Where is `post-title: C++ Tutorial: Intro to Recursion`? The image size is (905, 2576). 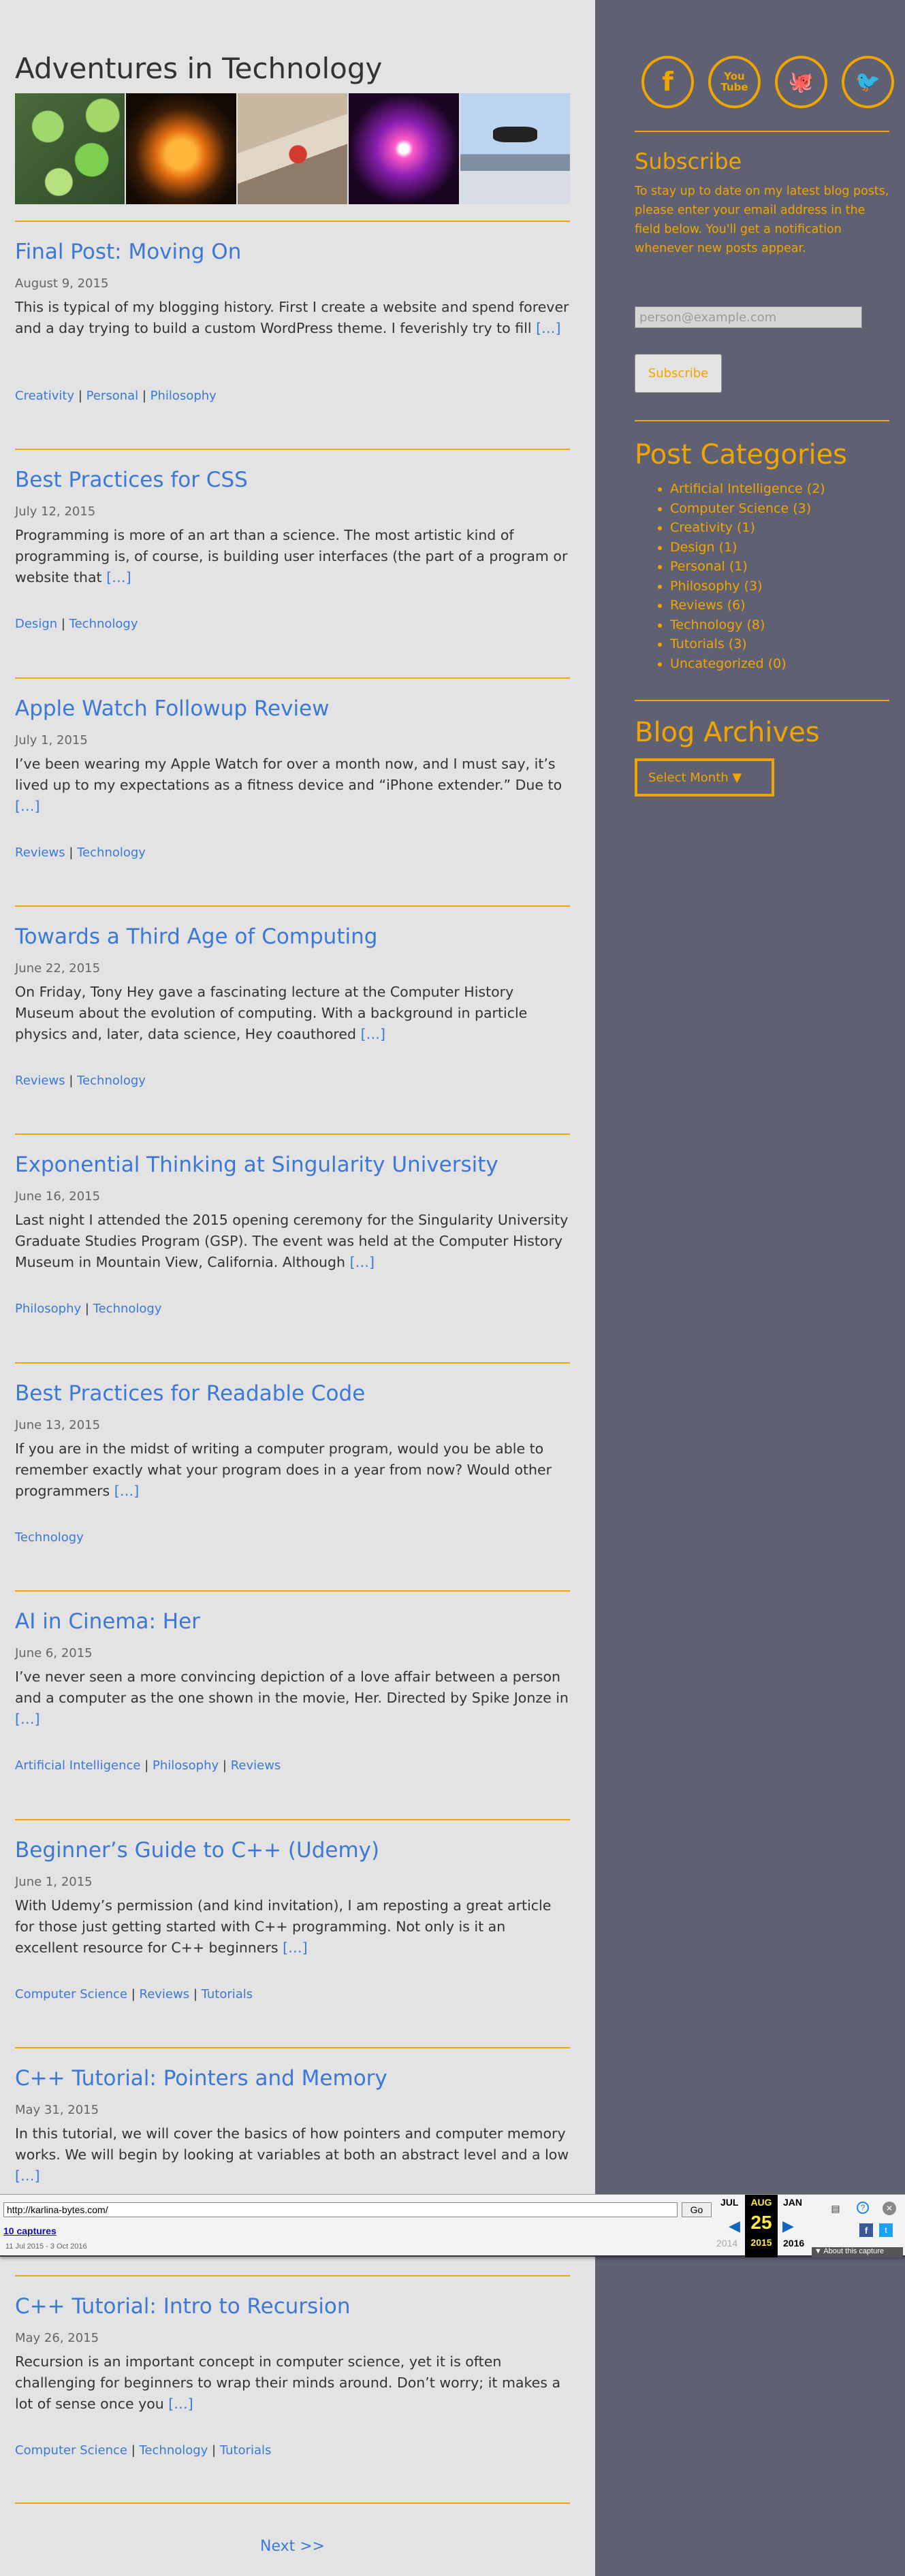
post-title: C++ Tutorial: Intro to Recursion is located at coordinates (183, 2307).